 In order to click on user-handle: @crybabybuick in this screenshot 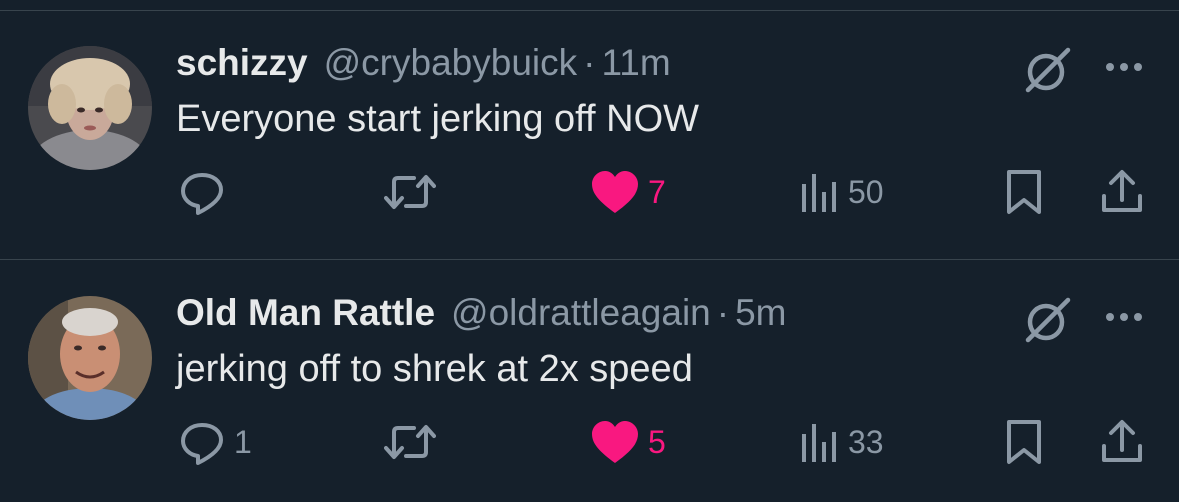, I will do `click(451, 63)`.